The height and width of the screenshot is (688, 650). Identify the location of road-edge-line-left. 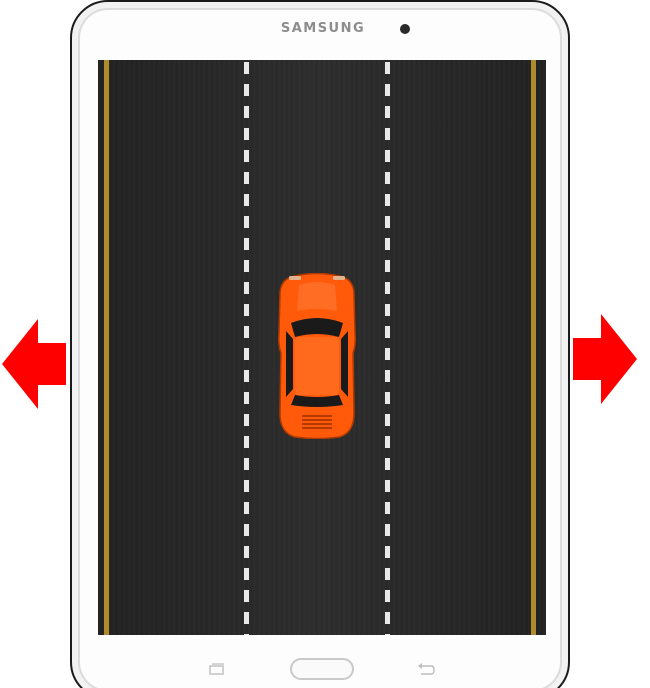
(106, 347).